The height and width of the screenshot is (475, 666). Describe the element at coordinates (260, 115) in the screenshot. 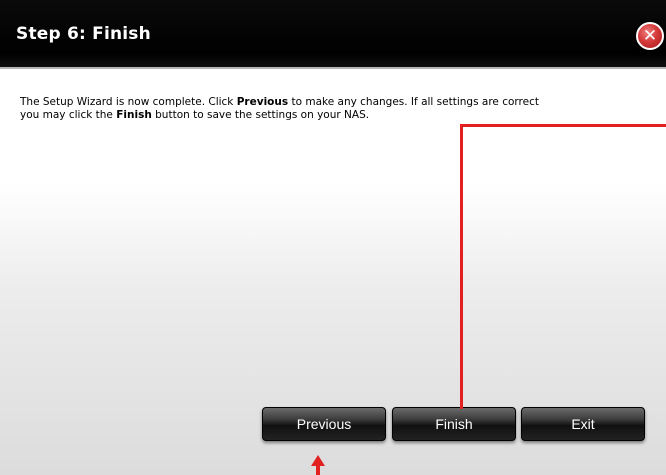

I see `message-text: button to save the settings on your NAS.` at that location.